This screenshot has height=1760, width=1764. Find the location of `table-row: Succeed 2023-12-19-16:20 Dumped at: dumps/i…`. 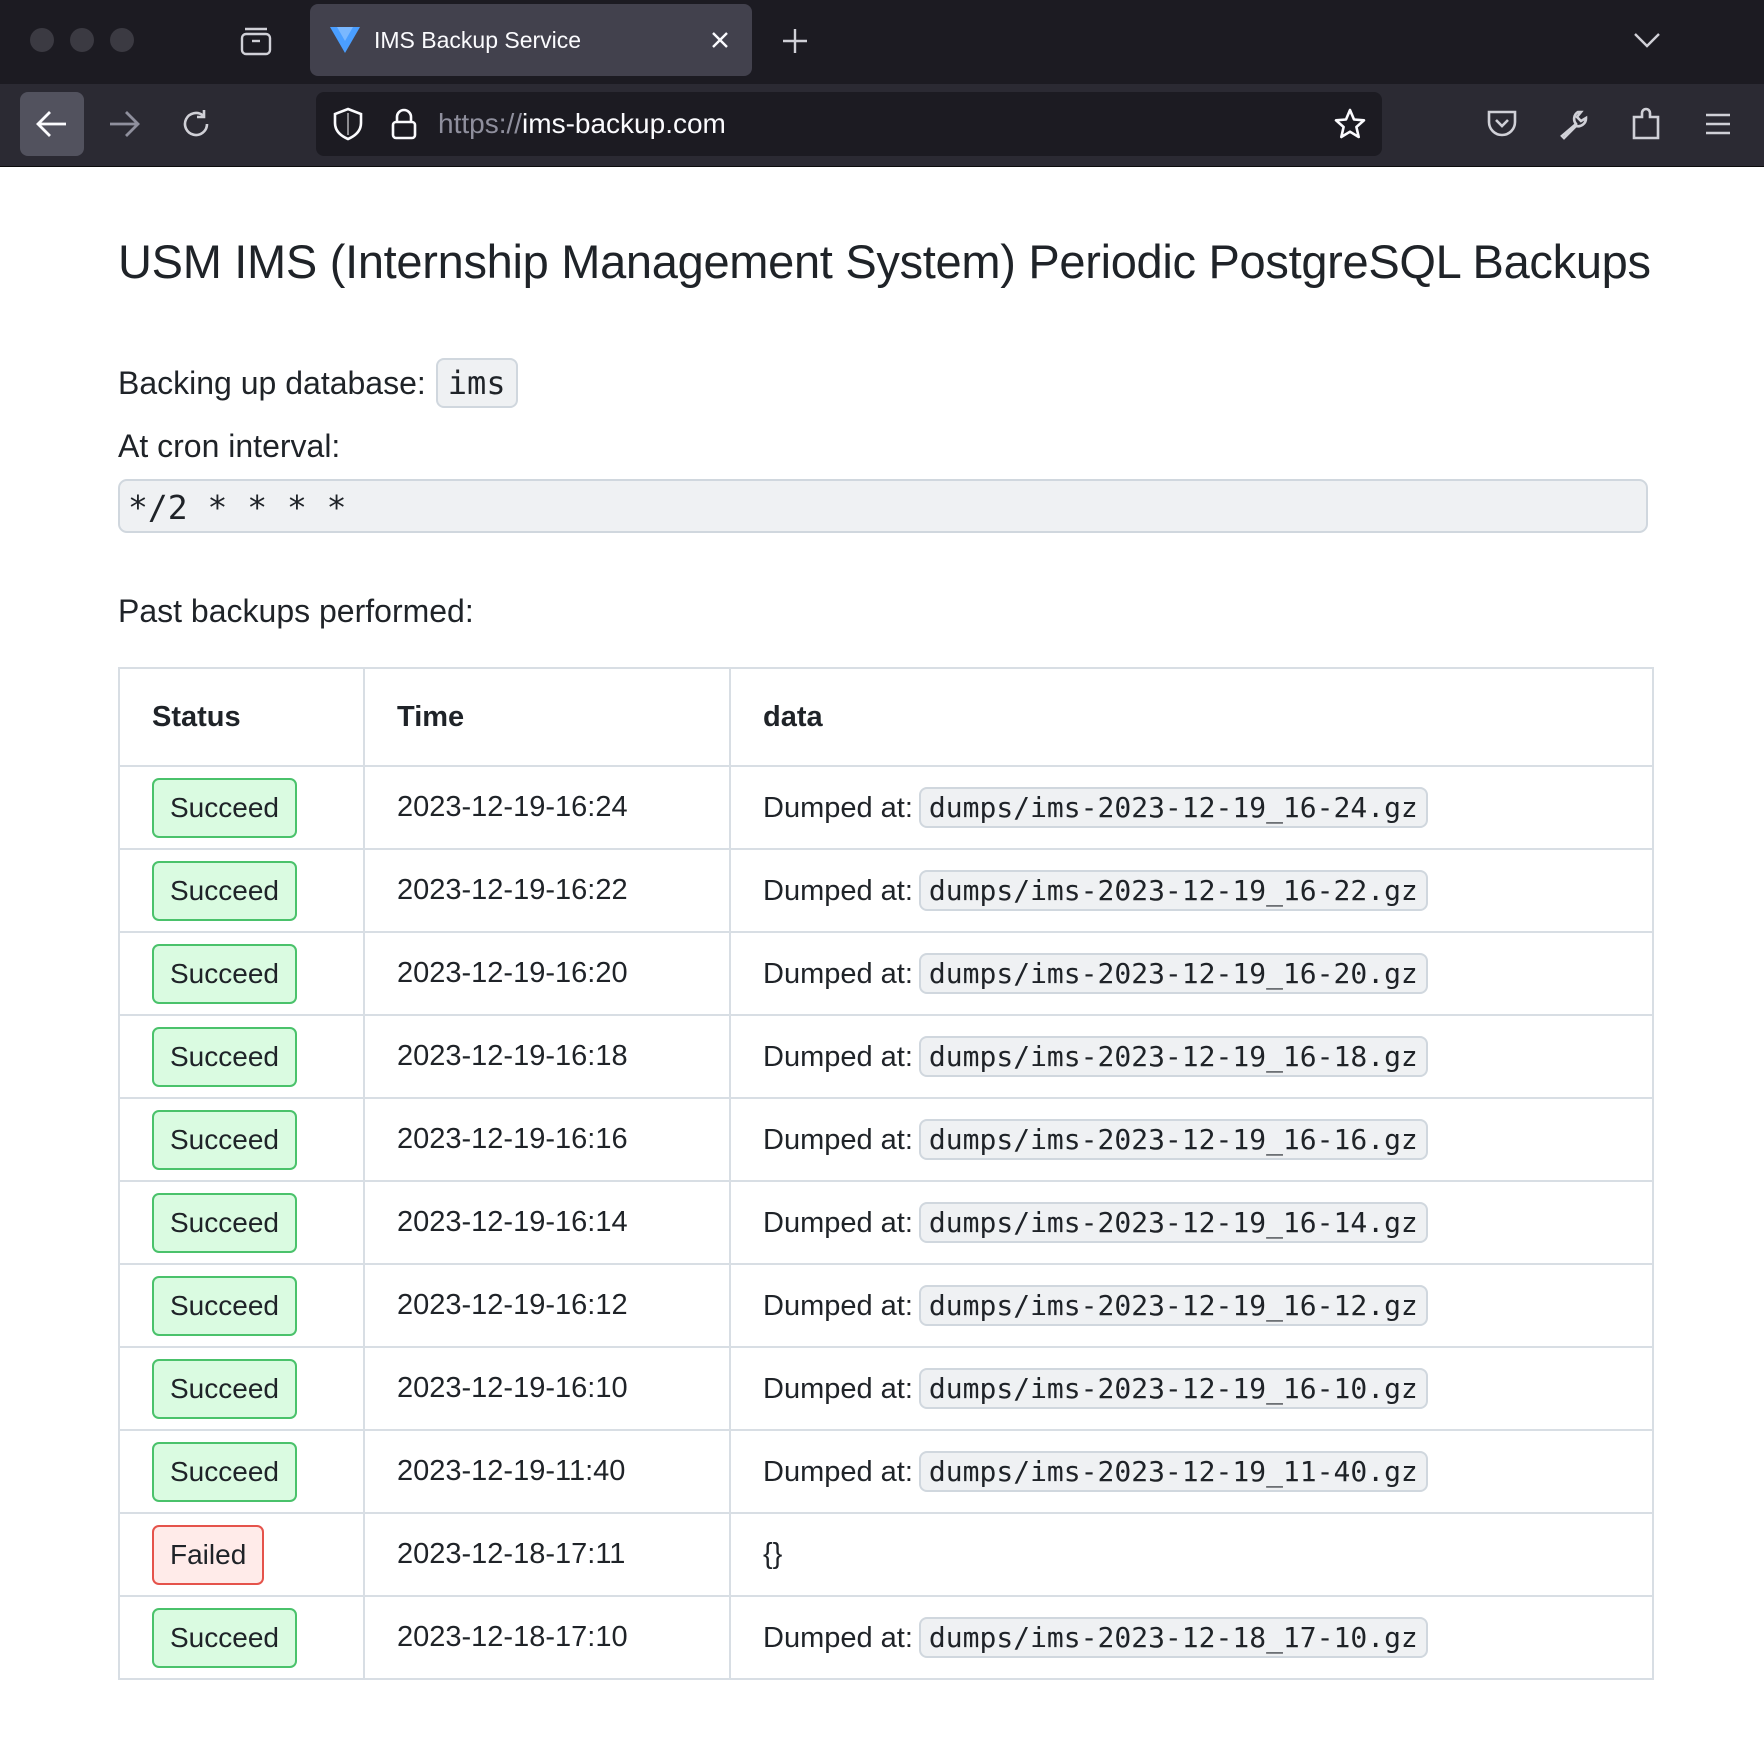

table-row: Succeed 2023-12-19-16:20 Dumped at: dumps/i… is located at coordinates (886, 973).